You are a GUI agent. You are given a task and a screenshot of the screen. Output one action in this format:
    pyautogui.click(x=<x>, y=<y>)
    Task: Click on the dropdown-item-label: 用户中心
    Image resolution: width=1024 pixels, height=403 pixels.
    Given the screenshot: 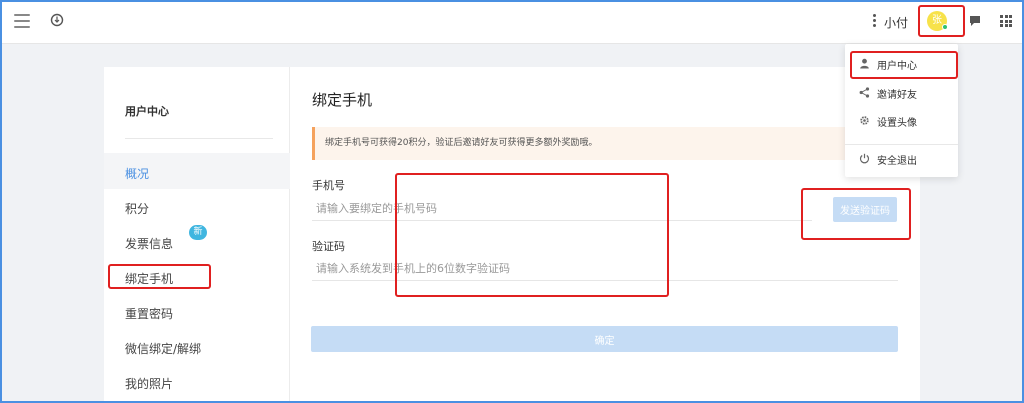 What is the action you would take?
    pyautogui.click(x=897, y=66)
    